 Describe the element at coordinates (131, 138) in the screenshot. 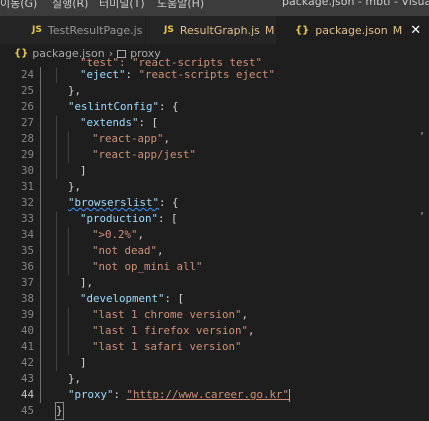

I see `code-line: "react-app",` at that location.